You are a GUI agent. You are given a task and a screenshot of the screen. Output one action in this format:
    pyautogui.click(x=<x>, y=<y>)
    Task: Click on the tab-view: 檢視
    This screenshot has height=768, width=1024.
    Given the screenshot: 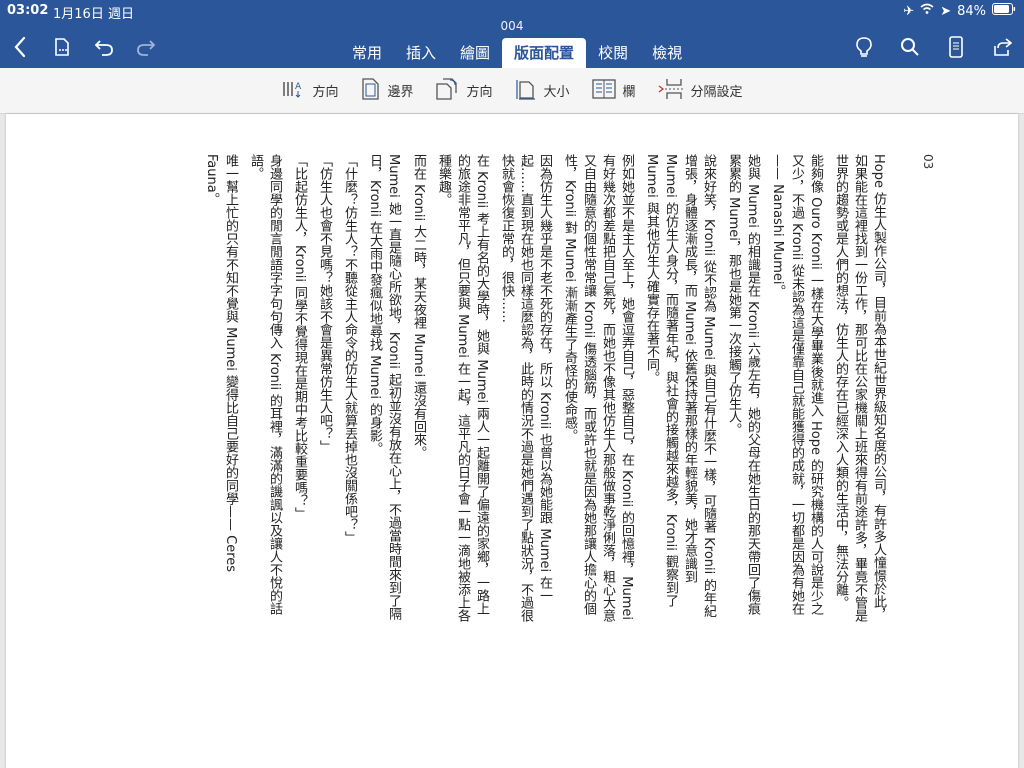 What is the action you would take?
    pyautogui.click(x=667, y=53)
    